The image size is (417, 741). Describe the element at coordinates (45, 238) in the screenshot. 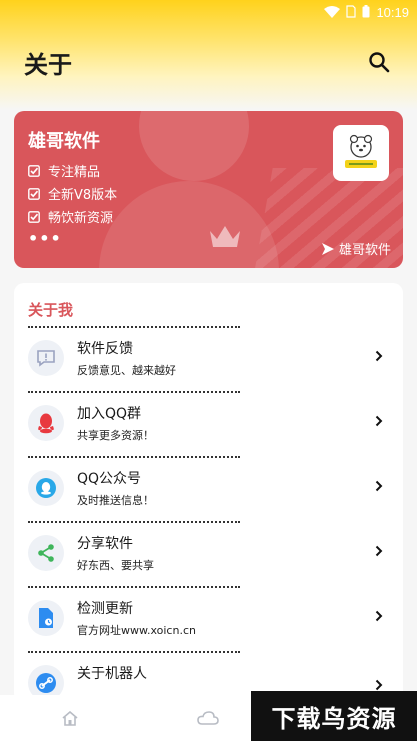

I see `more-dots: •••` at that location.